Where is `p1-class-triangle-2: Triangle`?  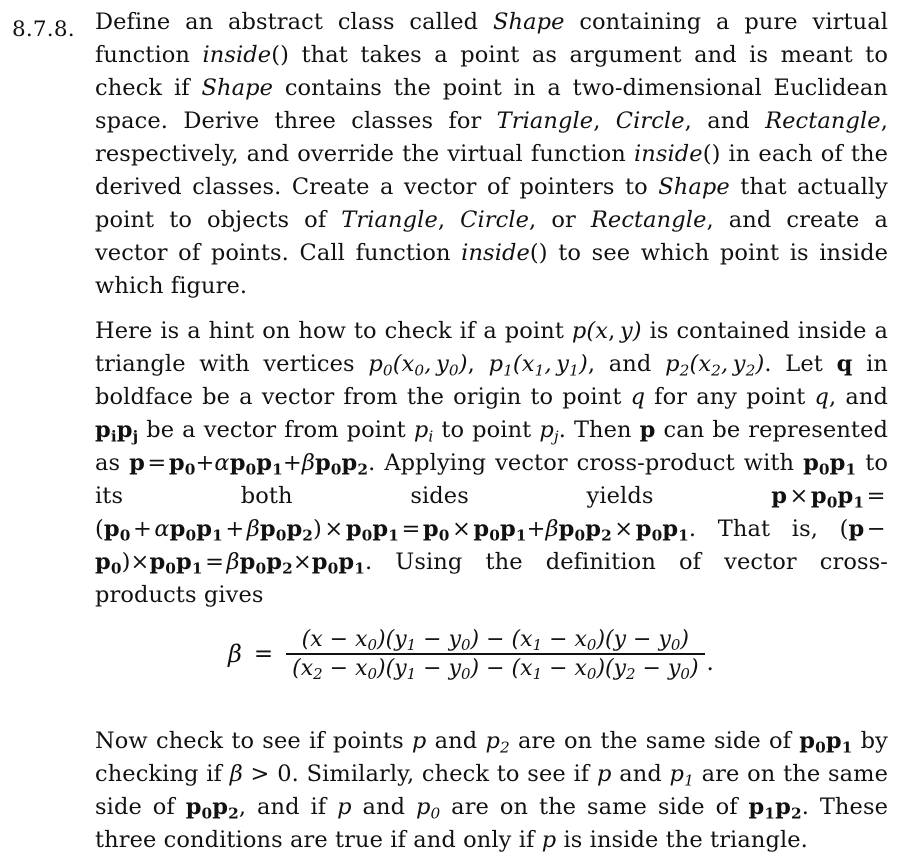 p1-class-triangle-2: Triangle is located at coordinates (389, 220).